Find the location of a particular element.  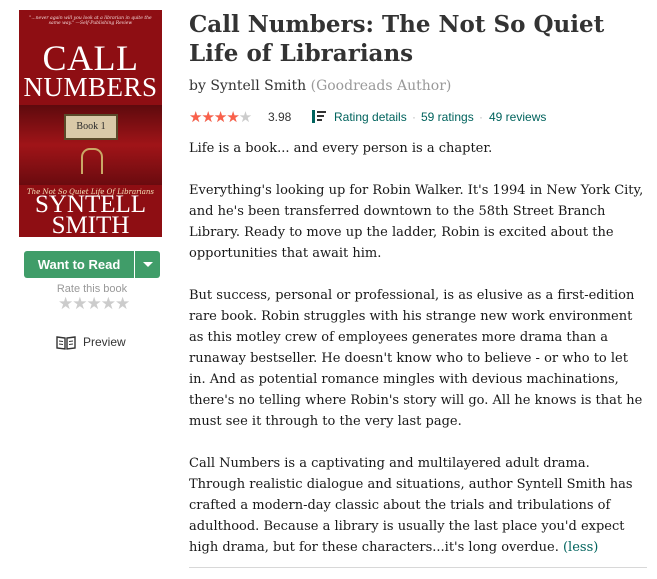

want-to-read-button: Want to Read is located at coordinates (79, 264).